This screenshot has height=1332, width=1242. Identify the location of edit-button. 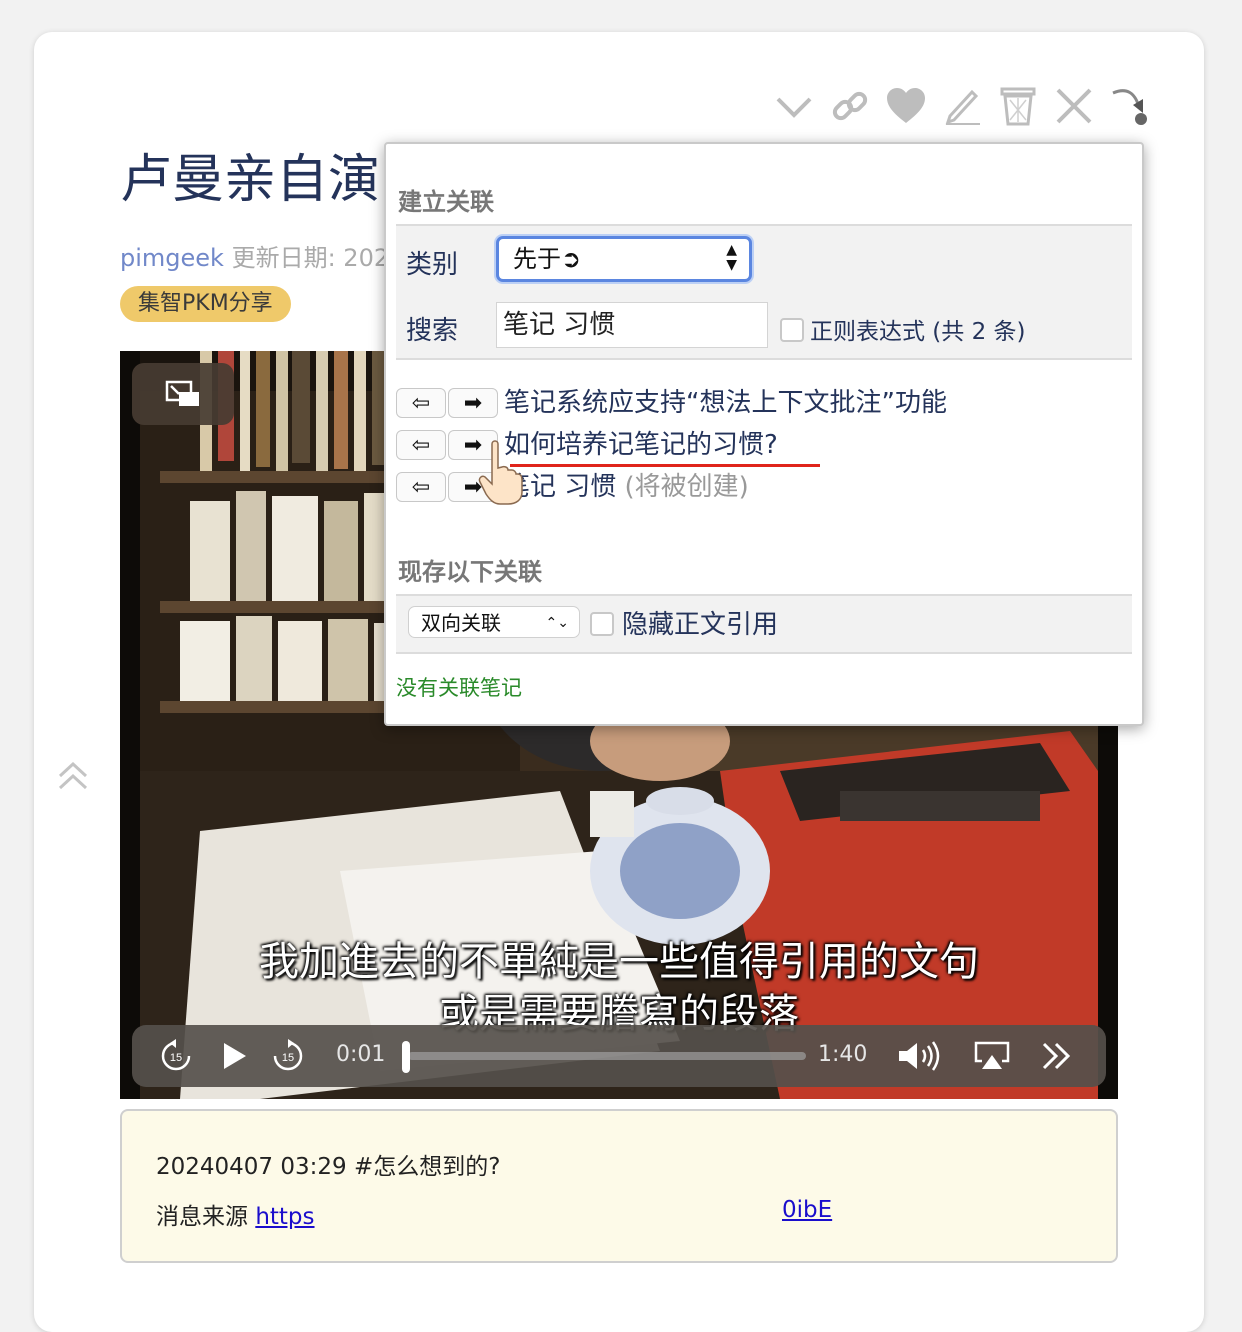
(962, 106).